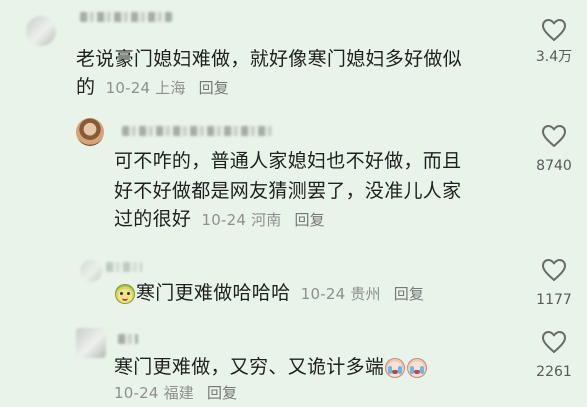  I want to click on comment-text-line: 过的很好, so click(153, 219).